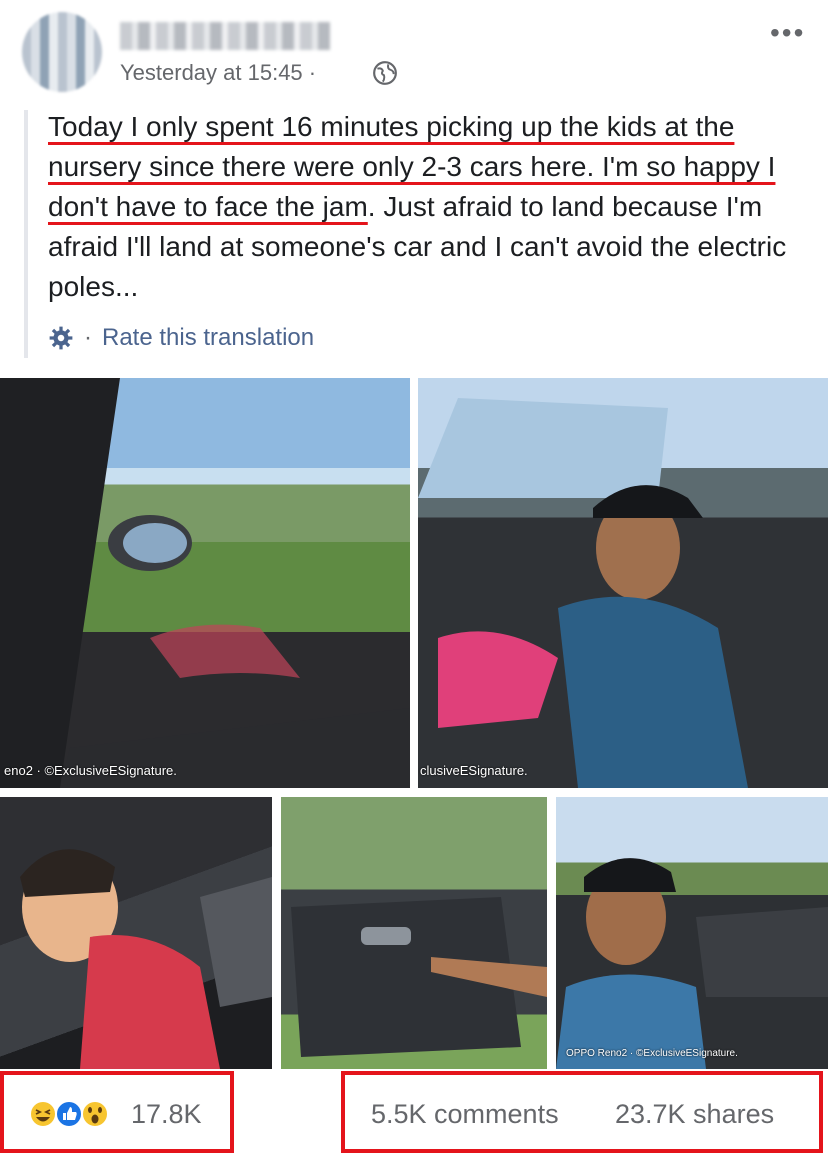 This screenshot has width=828, height=1156. What do you see at coordinates (117, 1112) in the screenshot?
I see `reactions-summary: 17.8K` at bounding box center [117, 1112].